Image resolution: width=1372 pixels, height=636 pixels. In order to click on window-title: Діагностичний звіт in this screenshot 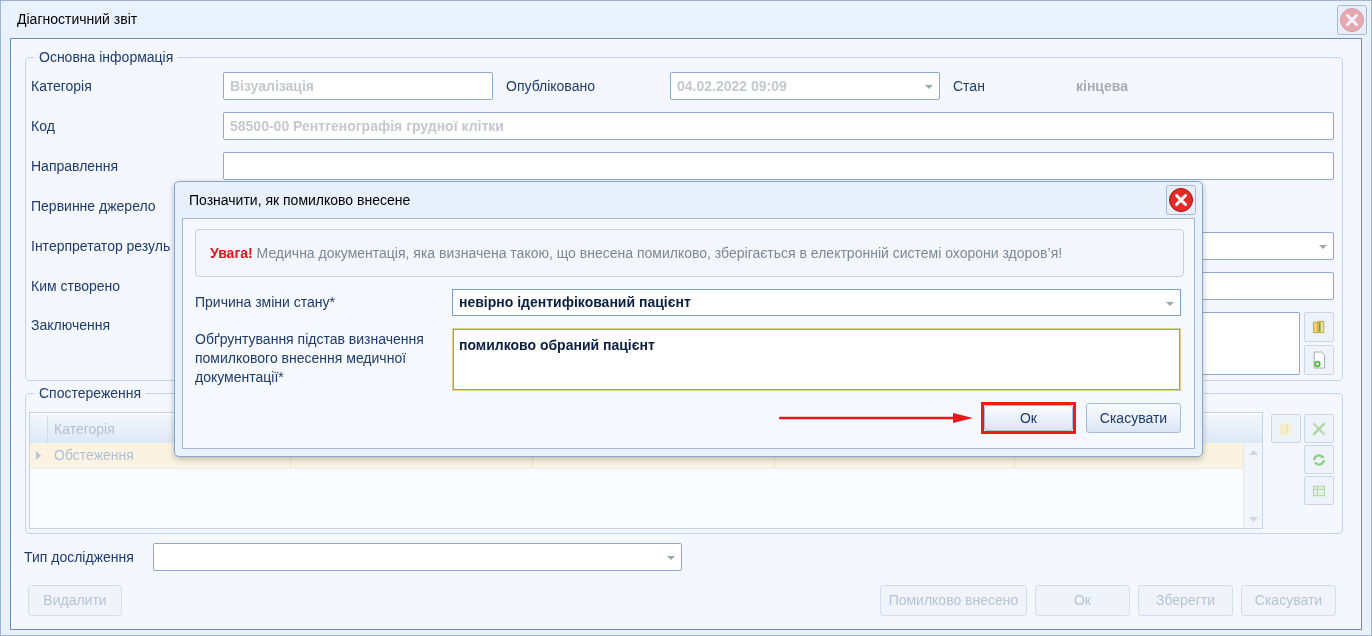, I will do `click(77, 19)`.